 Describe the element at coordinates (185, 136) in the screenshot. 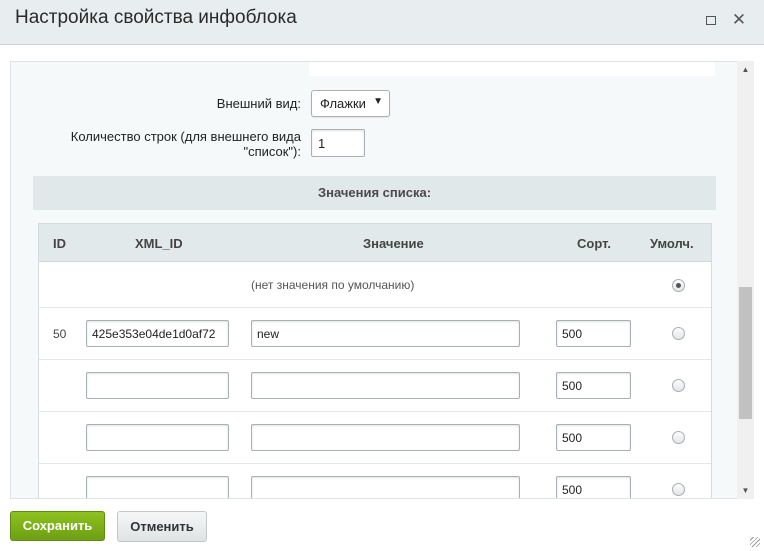

I see `rows-label-line1: Количество строк (для внешнего вида` at that location.